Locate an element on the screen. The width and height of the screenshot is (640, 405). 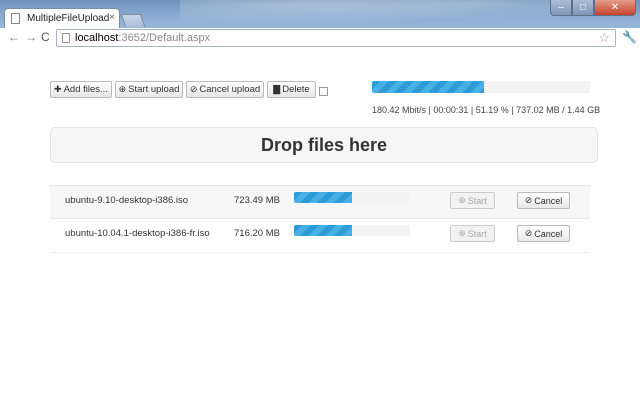
page-icon is located at coordinates (66, 38).